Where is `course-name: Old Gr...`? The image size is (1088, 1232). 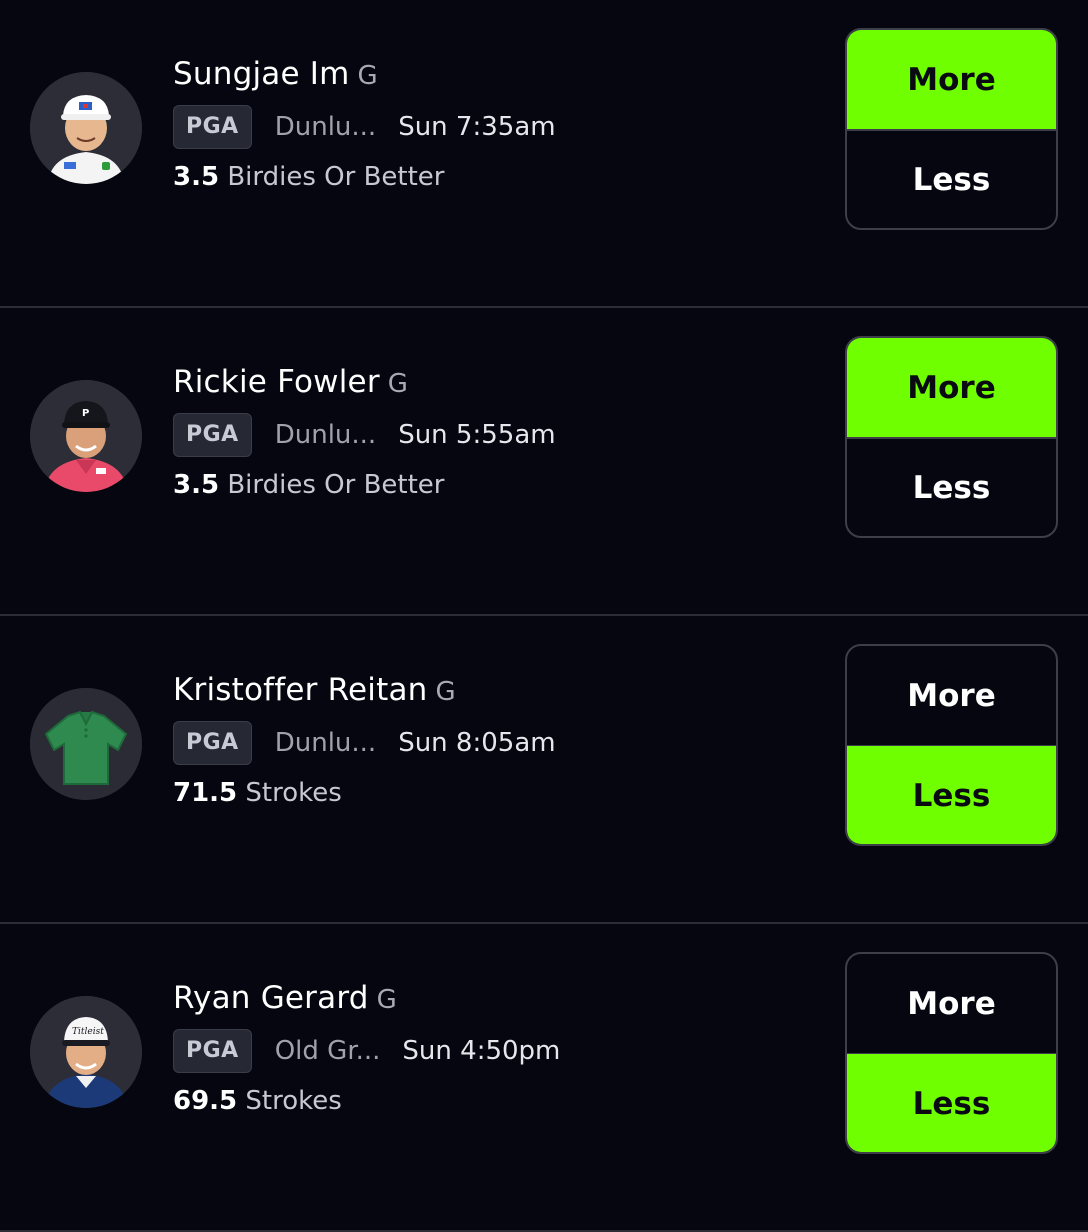
course-name: Old Gr... is located at coordinates (327, 1051).